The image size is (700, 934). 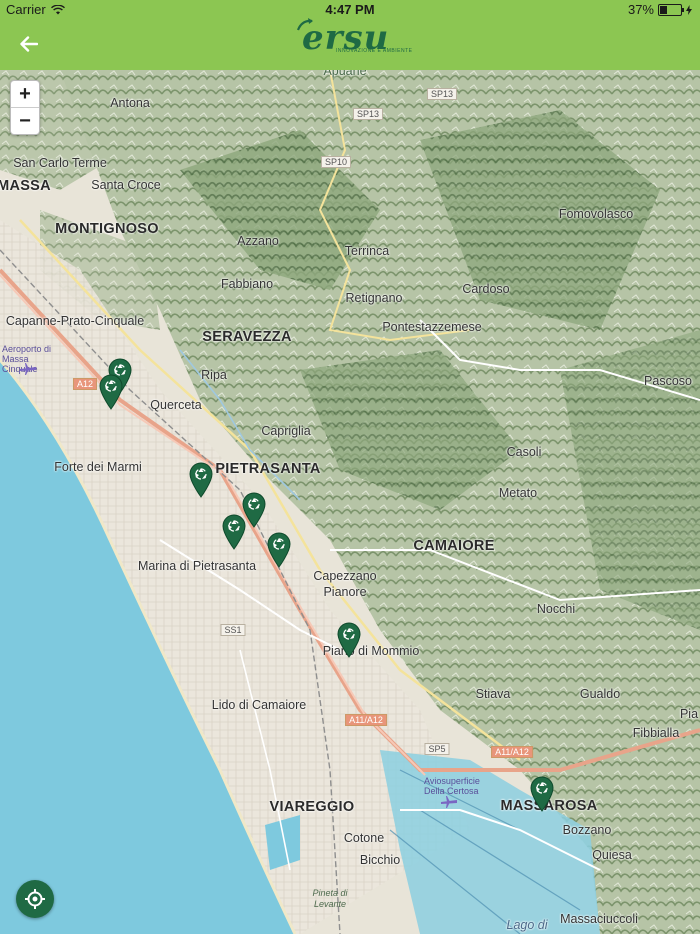 What do you see at coordinates (380, 860) in the screenshot?
I see `place-label: Bicchio` at bounding box center [380, 860].